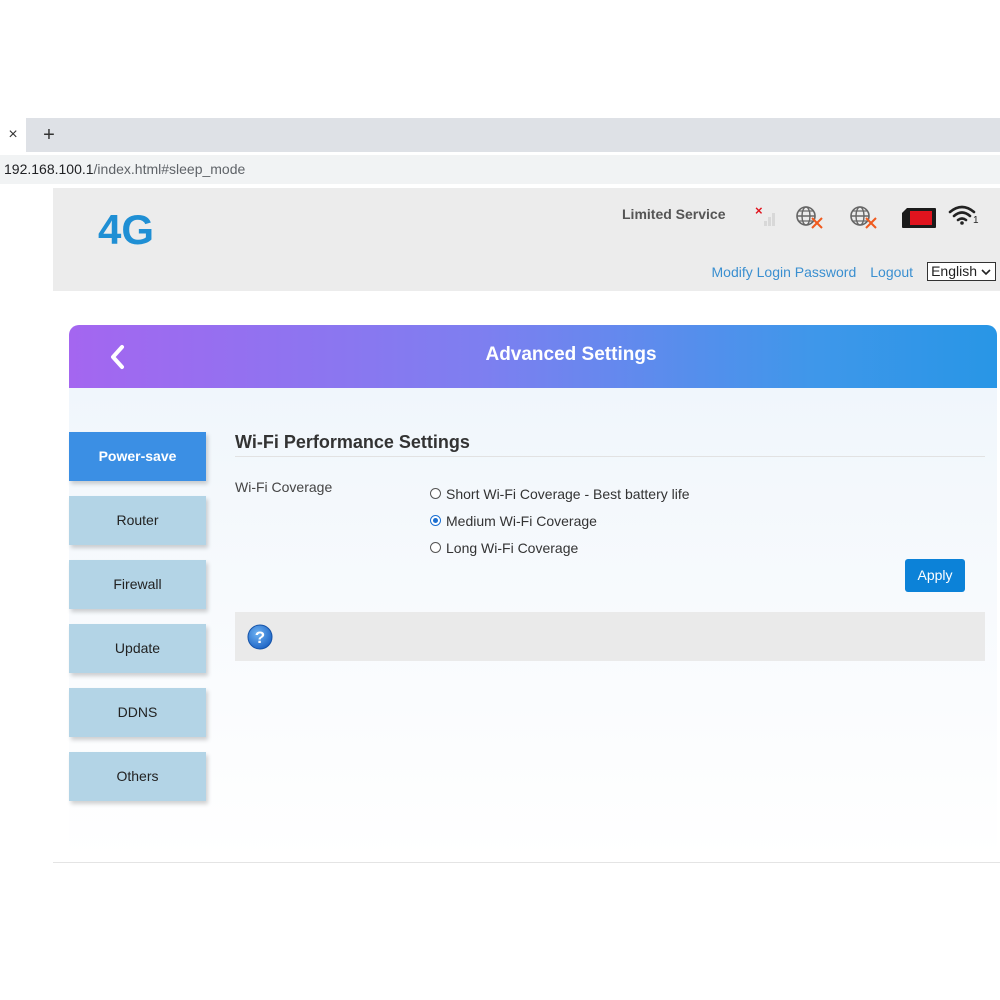 The height and width of the screenshot is (1000, 1000). I want to click on panel-header: Advanced Settings, so click(533, 356).